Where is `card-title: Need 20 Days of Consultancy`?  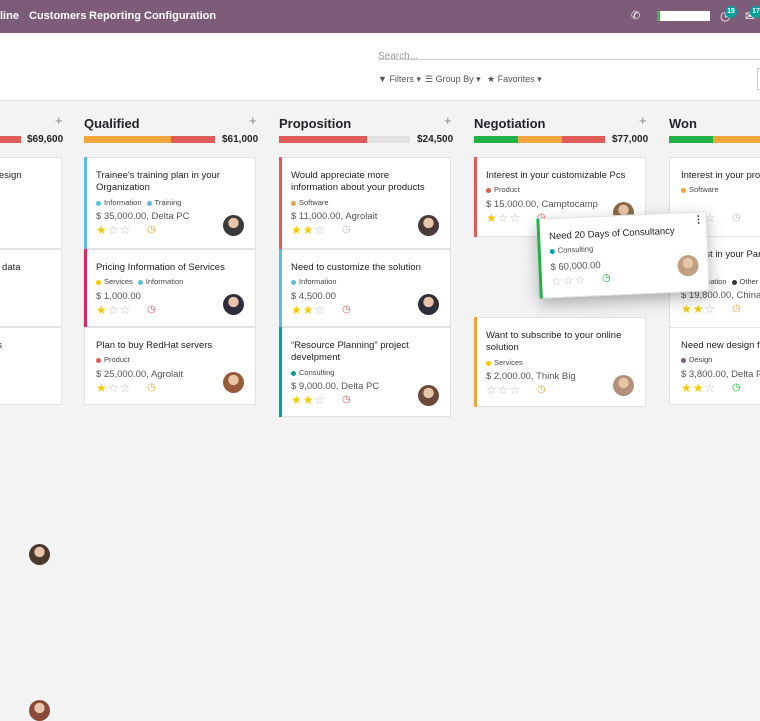
card-title: Need 20 Days of Consultancy is located at coordinates (612, 234).